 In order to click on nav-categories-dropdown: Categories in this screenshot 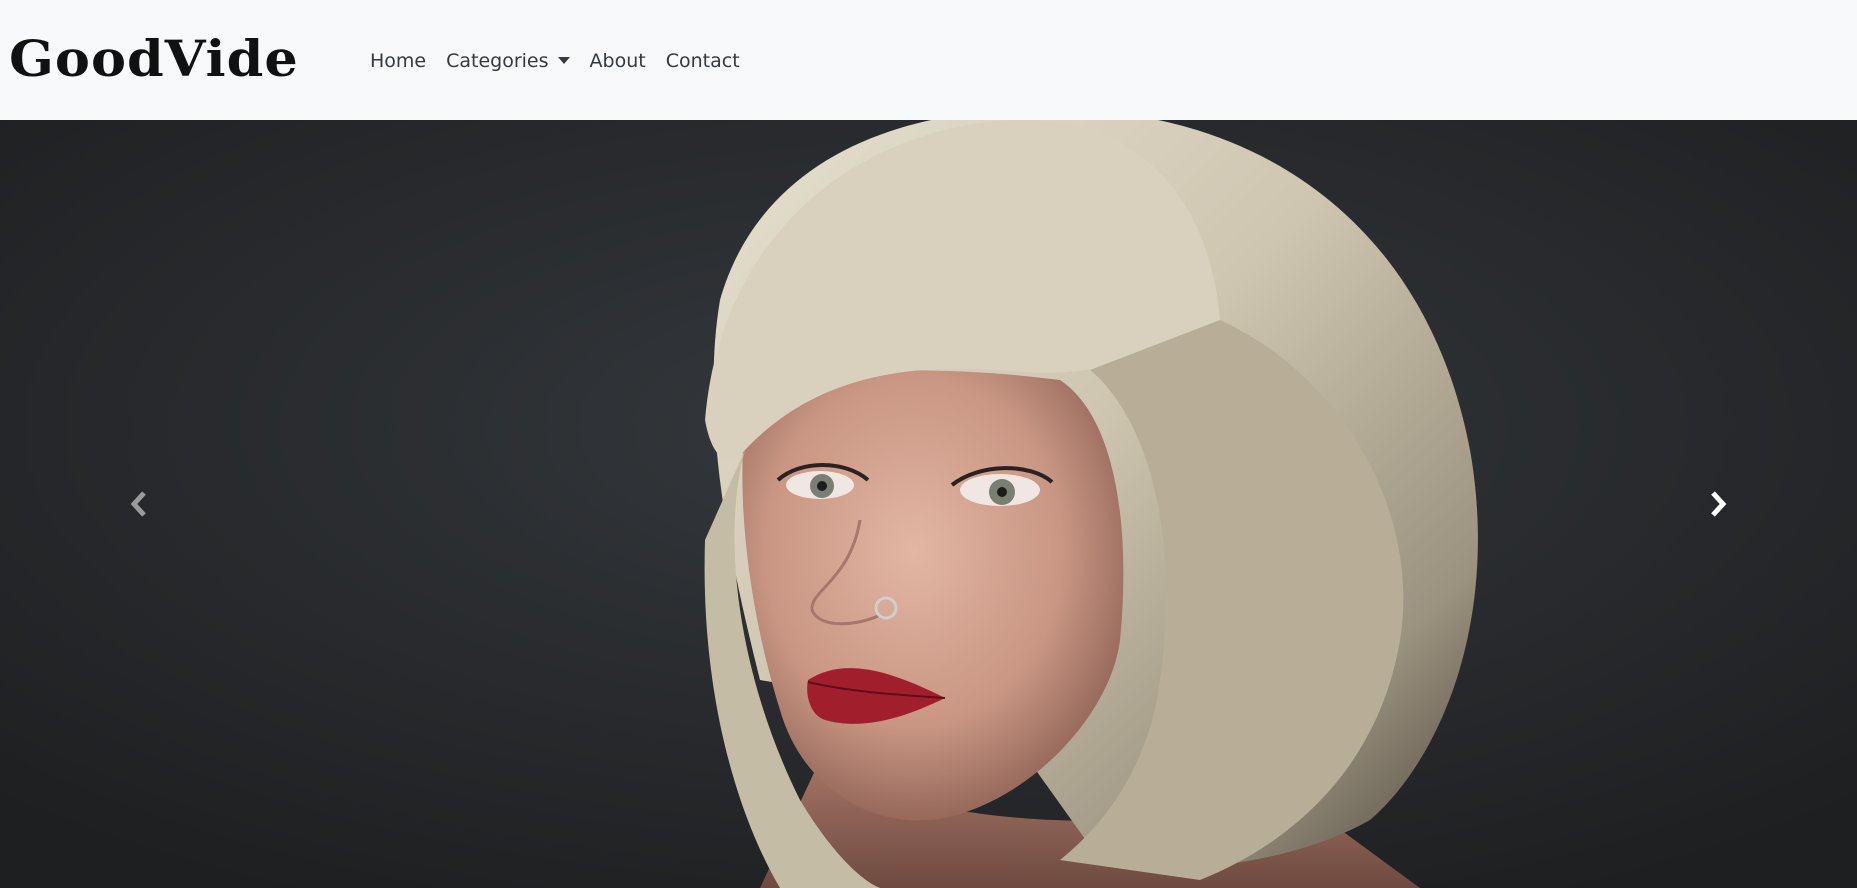, I will do `click(507, 61)`.